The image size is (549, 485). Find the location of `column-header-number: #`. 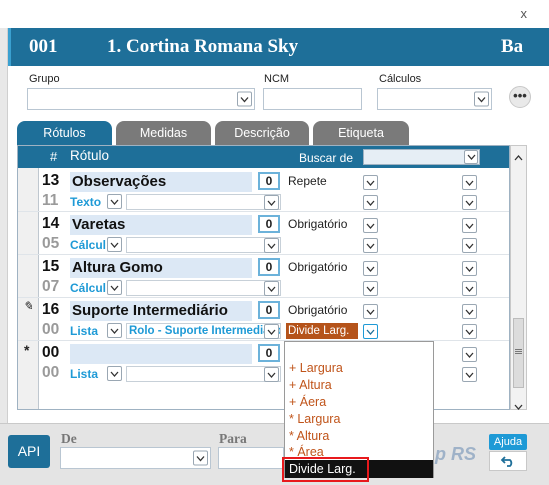

column-header-number: # is located at coordinates (54, 156).